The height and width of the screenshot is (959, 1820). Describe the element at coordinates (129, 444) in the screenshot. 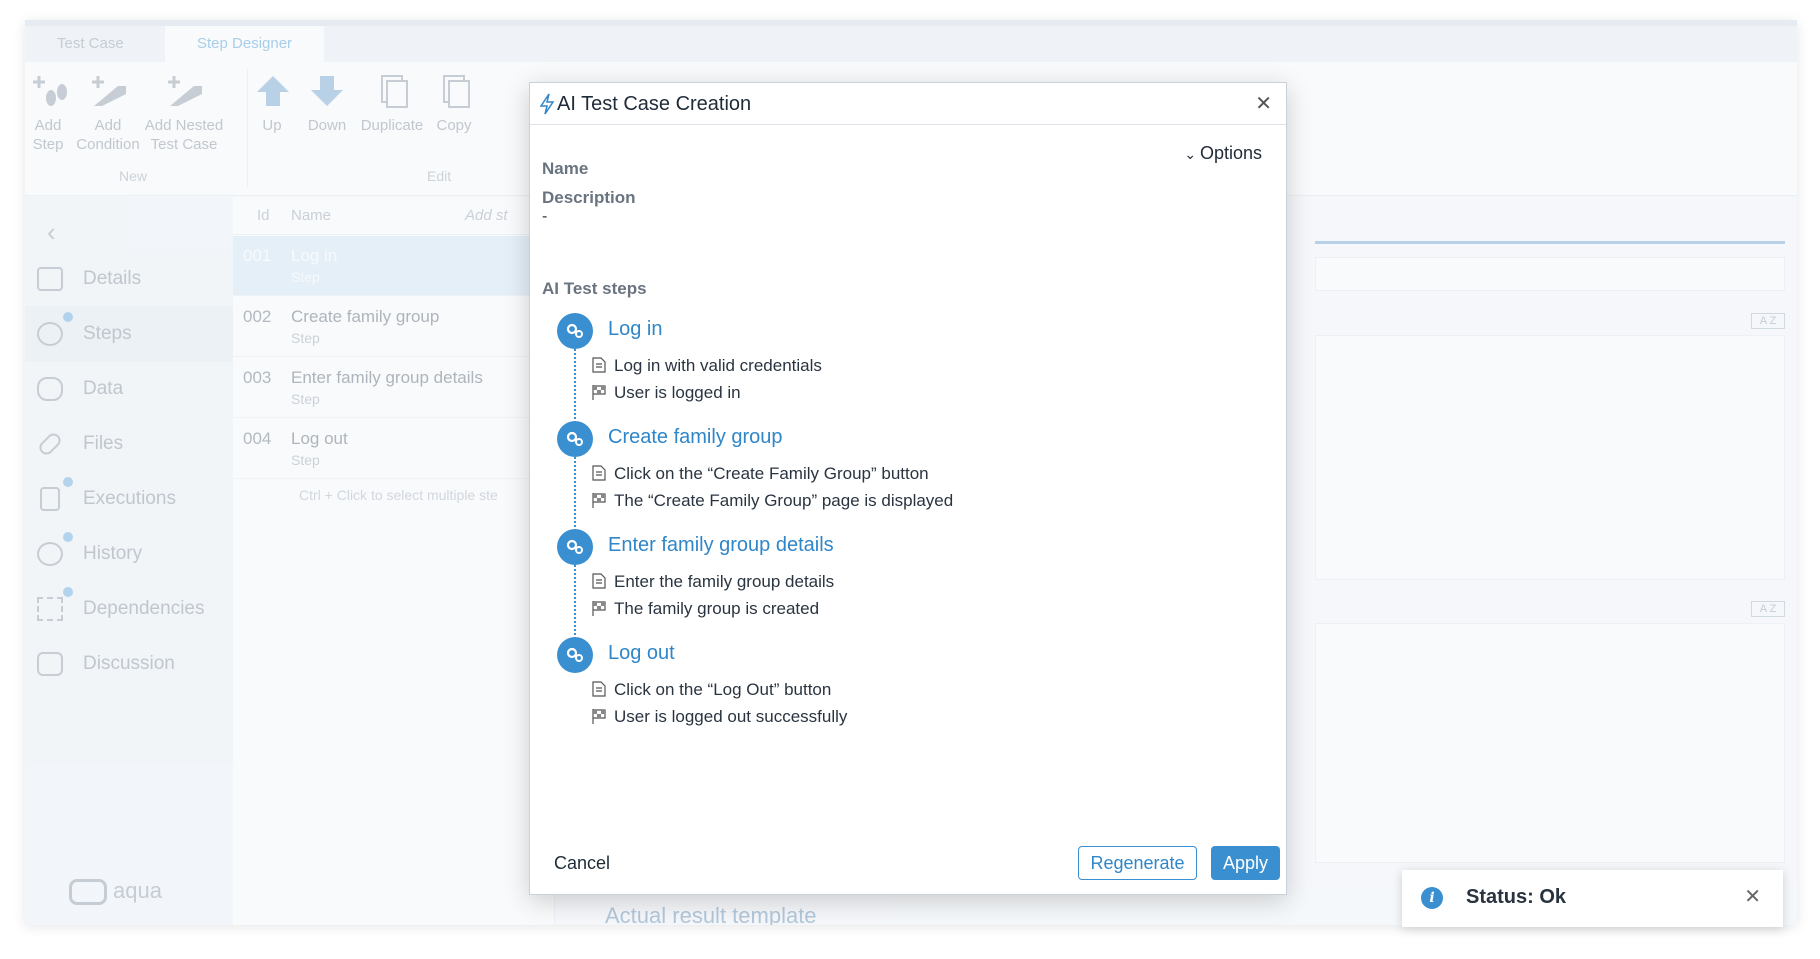

I see `sidebar-item-files: Files` at that location.